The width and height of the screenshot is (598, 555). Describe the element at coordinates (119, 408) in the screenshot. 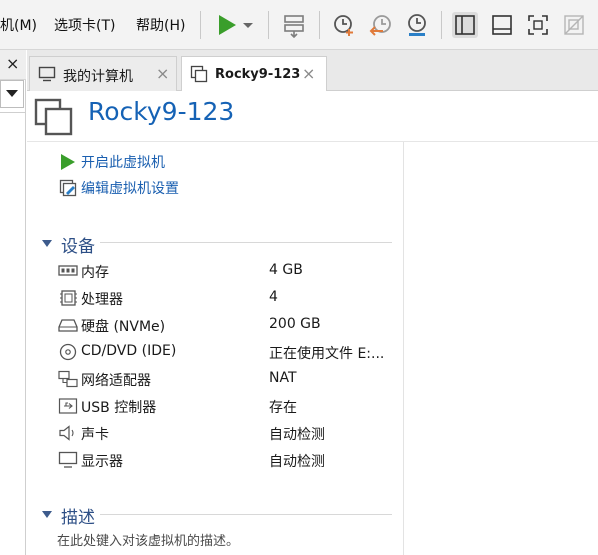

I see `device-name: USB 控制器` at that location.